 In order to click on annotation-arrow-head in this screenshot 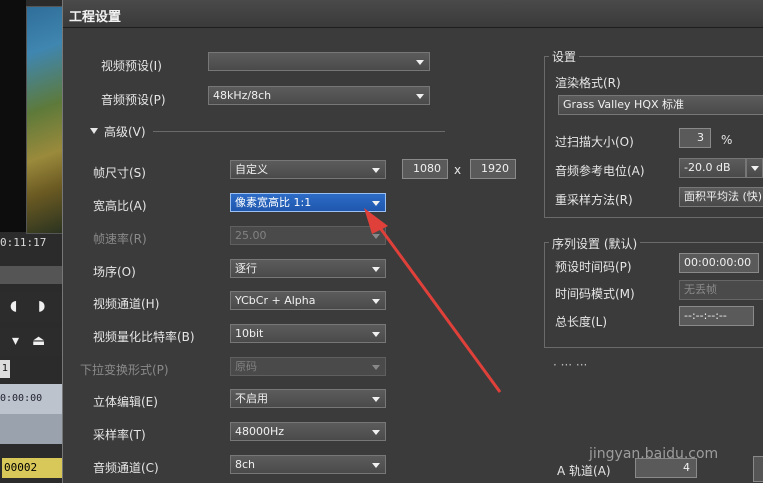, I will do `click(376, 221)`.